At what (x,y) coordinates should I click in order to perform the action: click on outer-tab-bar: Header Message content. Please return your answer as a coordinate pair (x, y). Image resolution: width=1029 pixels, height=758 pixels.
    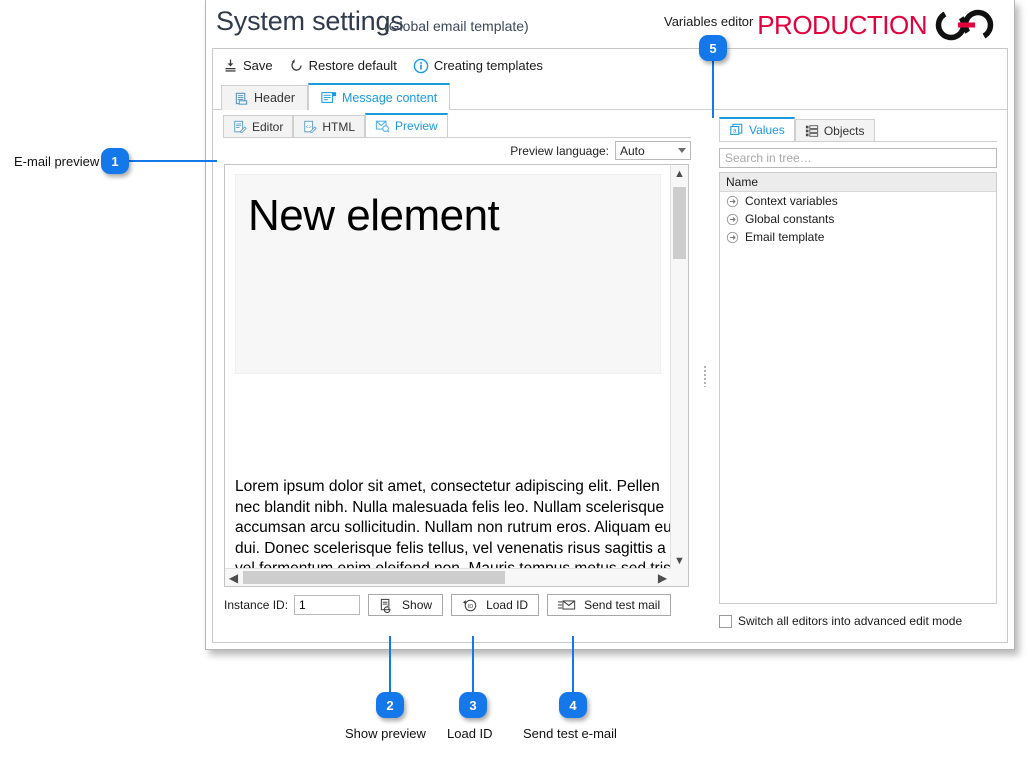
    Looking at the image, I should click on (610, 96).